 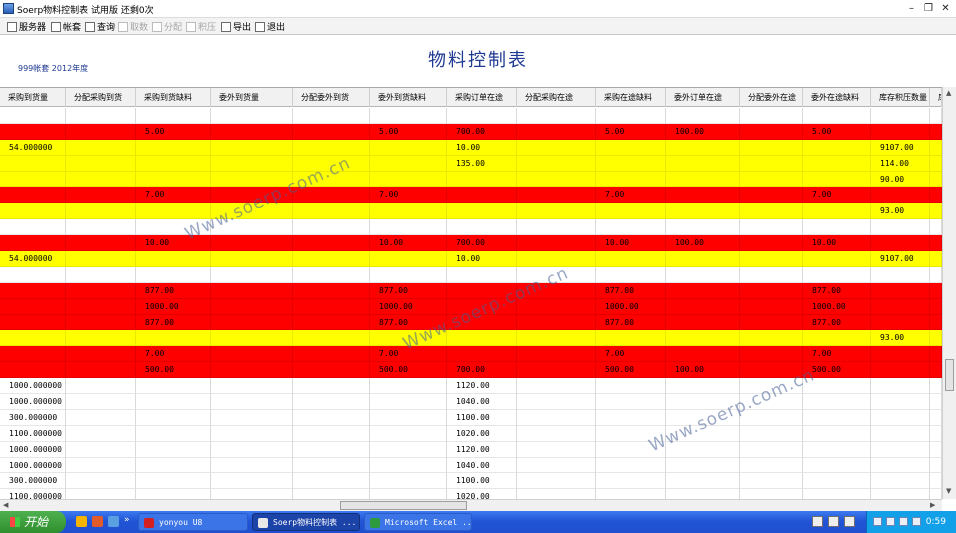 I want to click on tray-network-icon, so click(x=877, y=521).